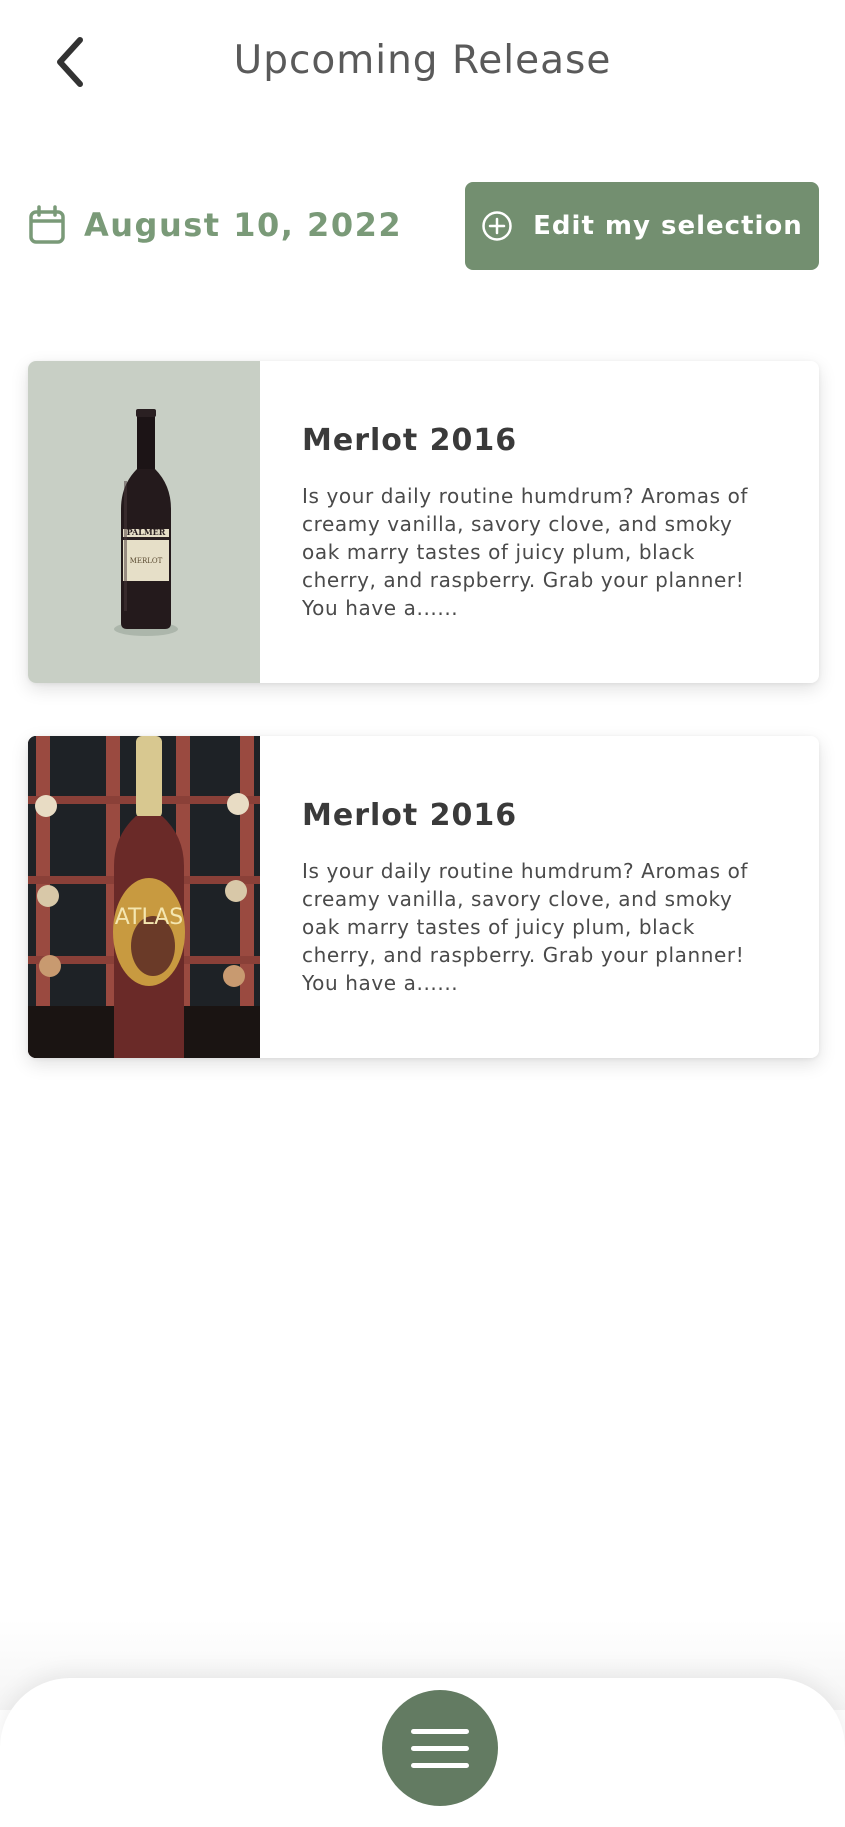  I want to click on calendar-icon, so click(47, 224).